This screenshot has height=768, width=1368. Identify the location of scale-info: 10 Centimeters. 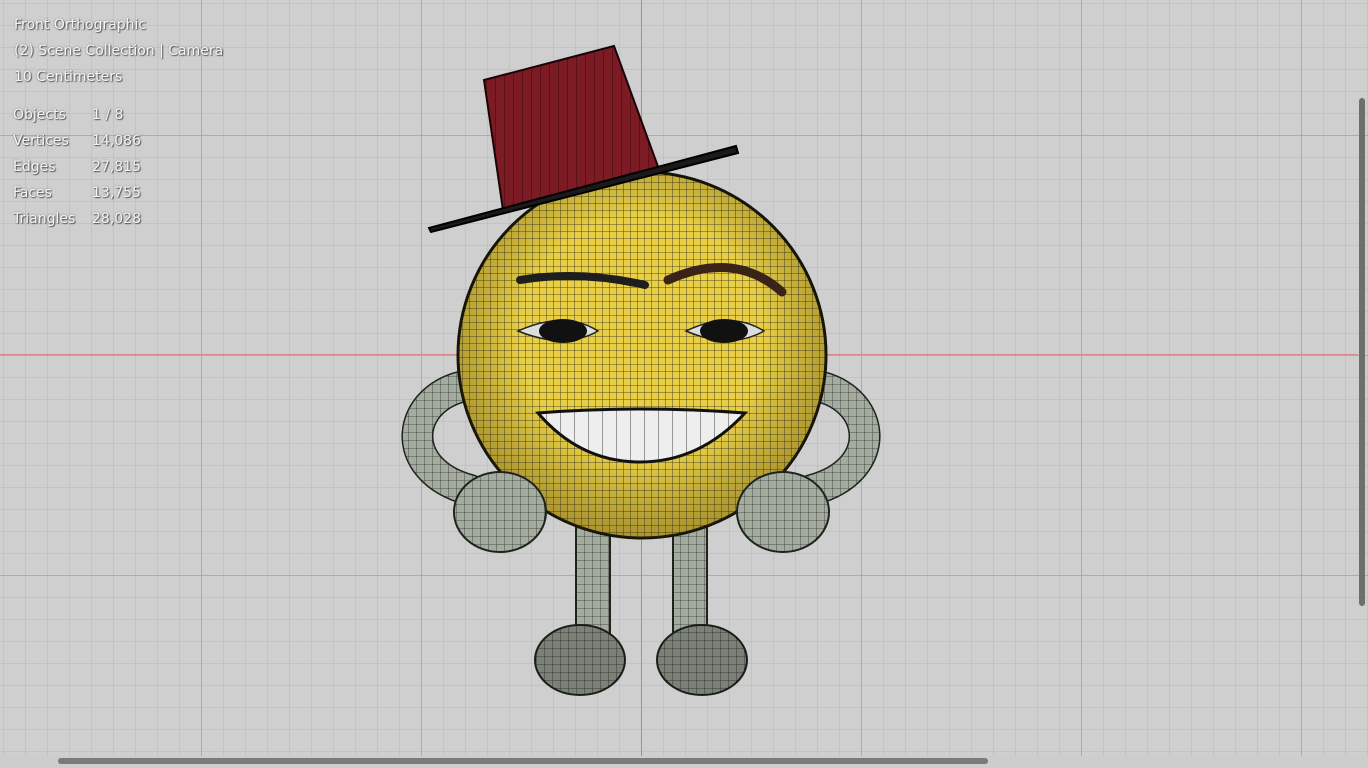
(68, 77).